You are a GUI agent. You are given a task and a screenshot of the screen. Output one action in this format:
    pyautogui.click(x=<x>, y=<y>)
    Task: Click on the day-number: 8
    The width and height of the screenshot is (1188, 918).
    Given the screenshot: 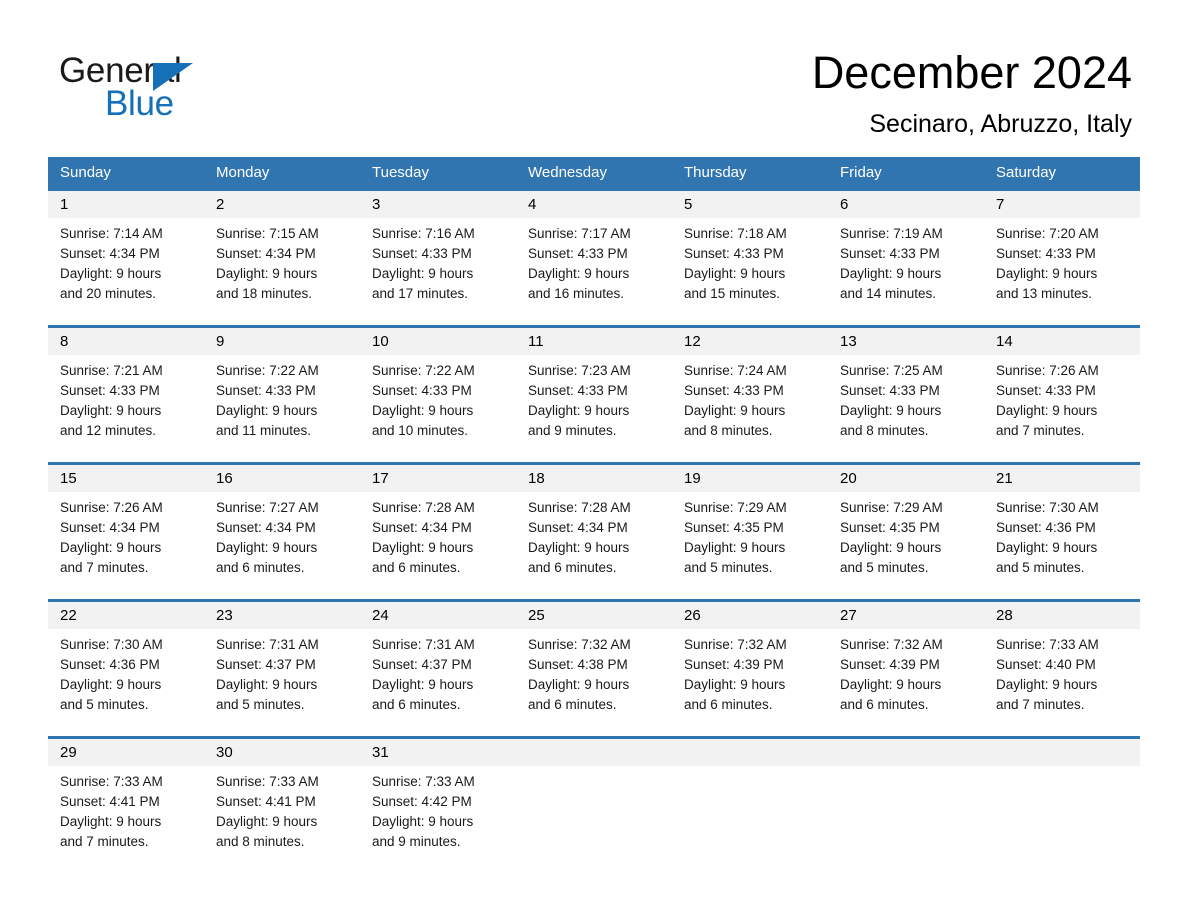 What is the action you would take?
    pyautogui.click(x=126, y=341)
    